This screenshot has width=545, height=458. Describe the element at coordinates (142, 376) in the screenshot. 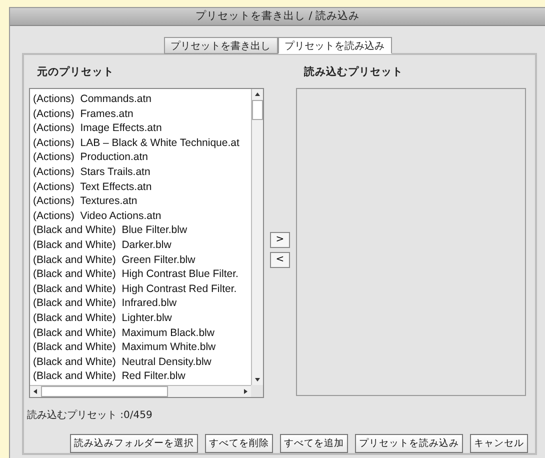

I see `list-item: (Black and White) Red Filter.blw` at that location.